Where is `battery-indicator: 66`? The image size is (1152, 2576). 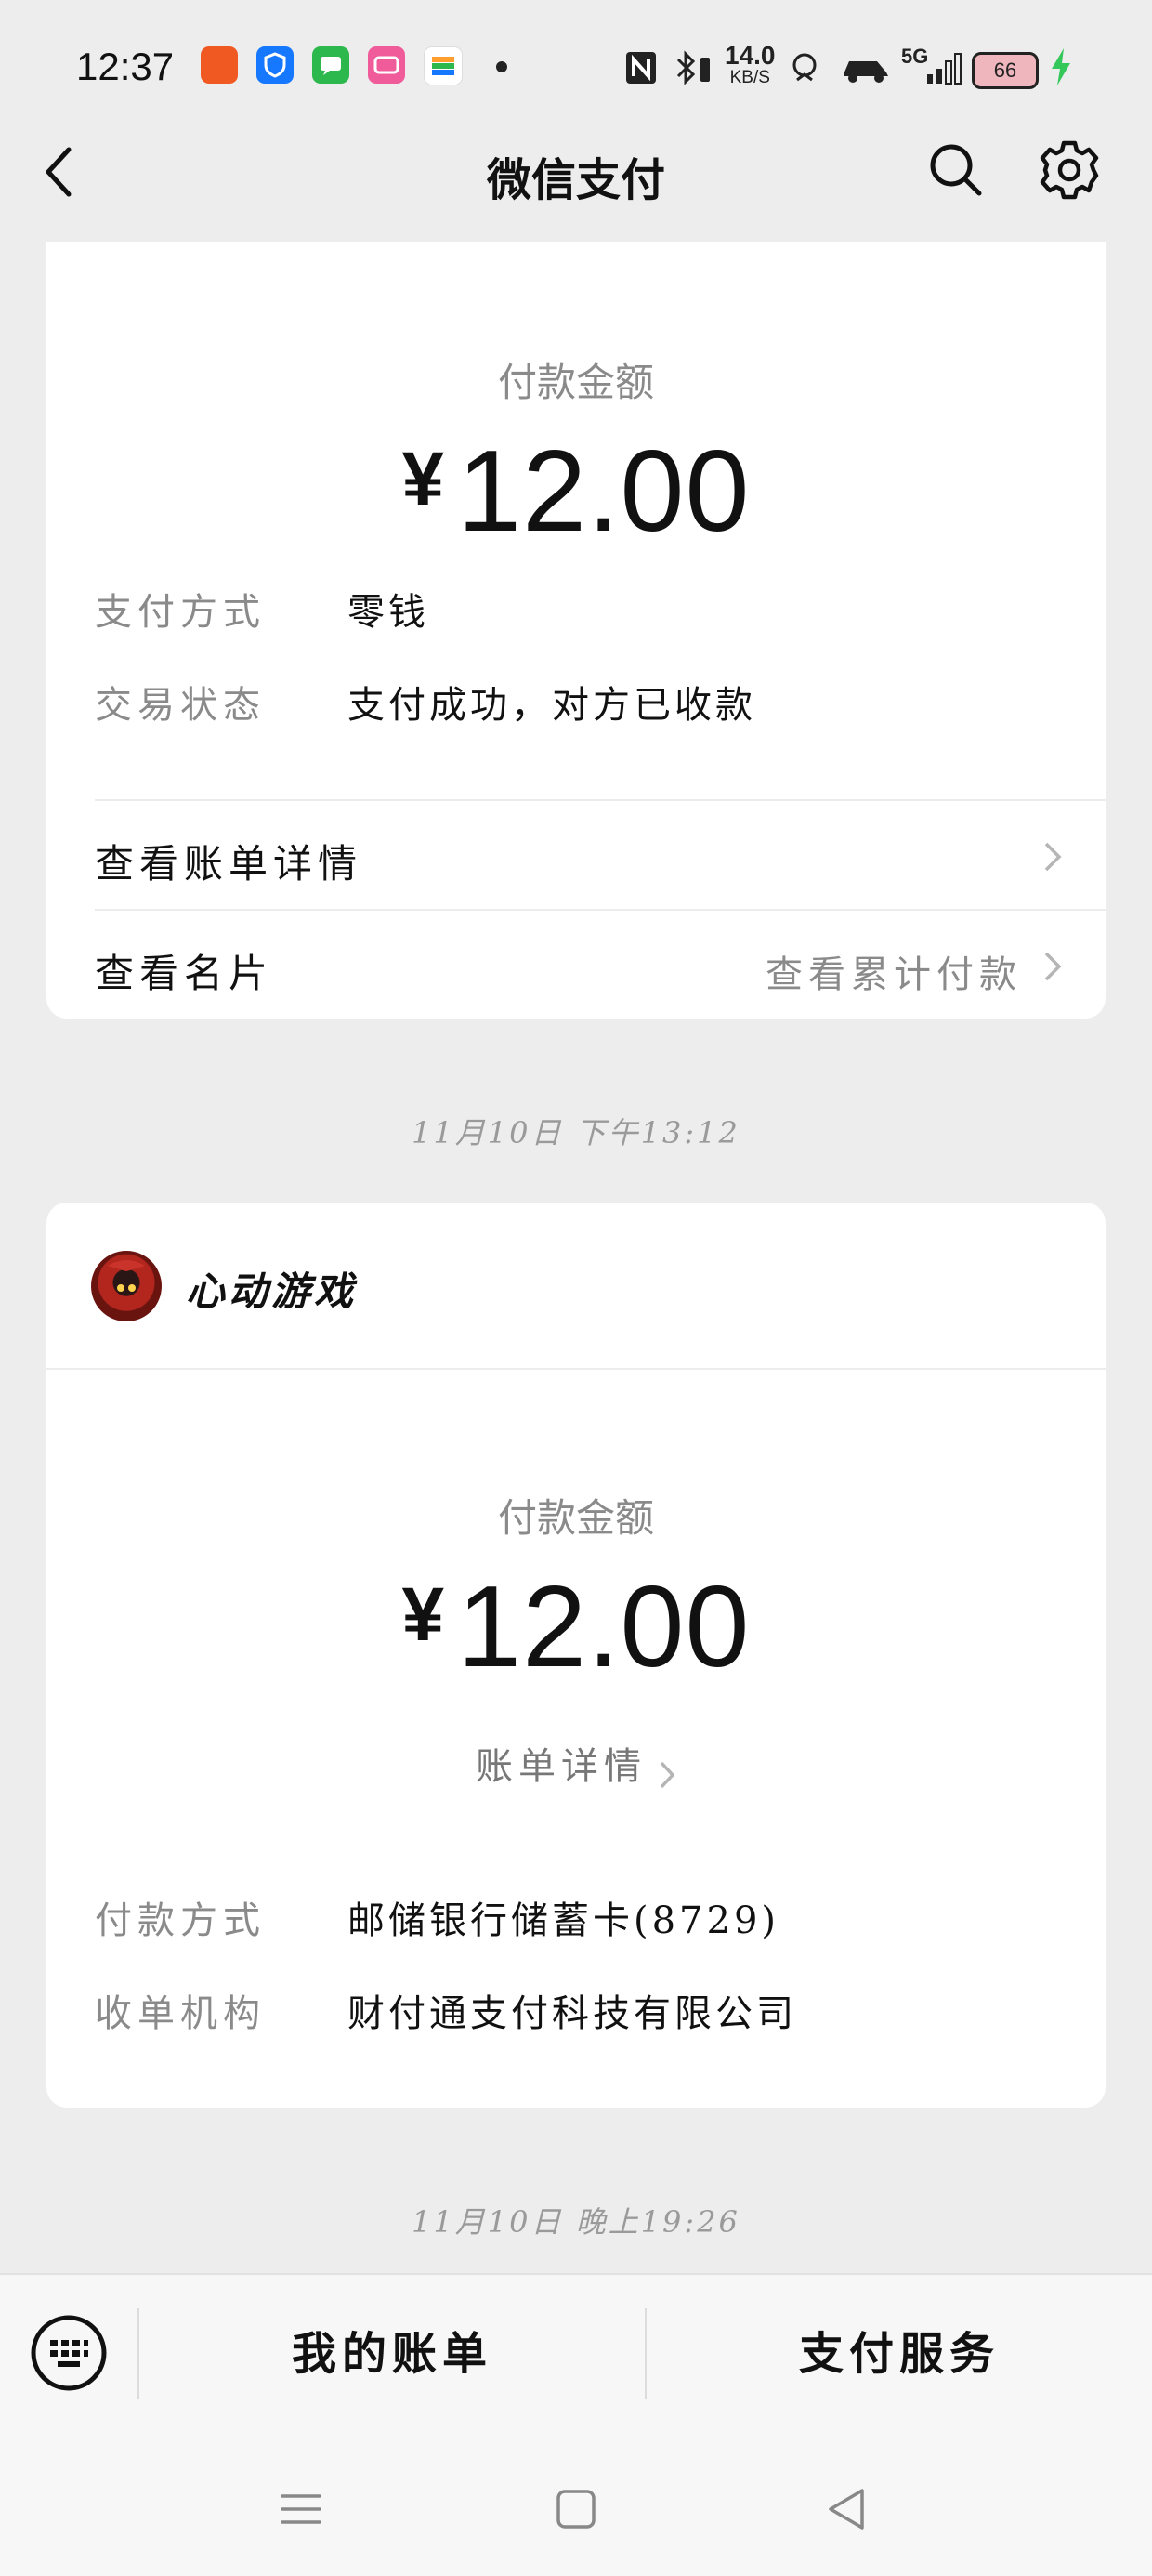
battery-indicator: 66 is located at coordinates (1006, 70).